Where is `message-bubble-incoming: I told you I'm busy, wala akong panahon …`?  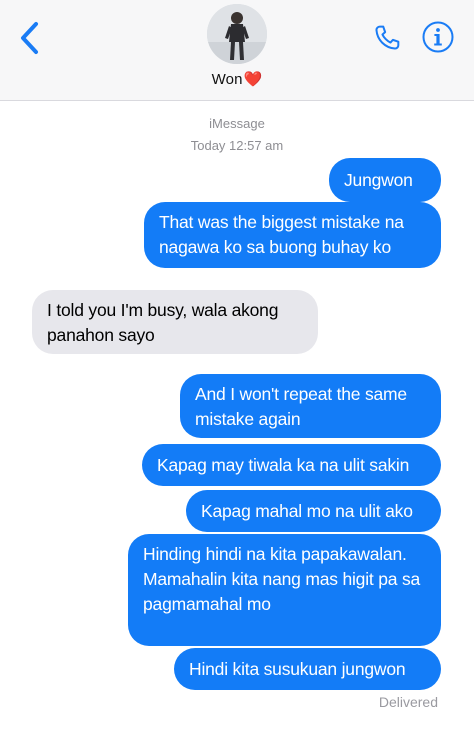
message-bubble-incoming: I told you I'm busy, wala akong panahon … is located at coordinates (175, 322).